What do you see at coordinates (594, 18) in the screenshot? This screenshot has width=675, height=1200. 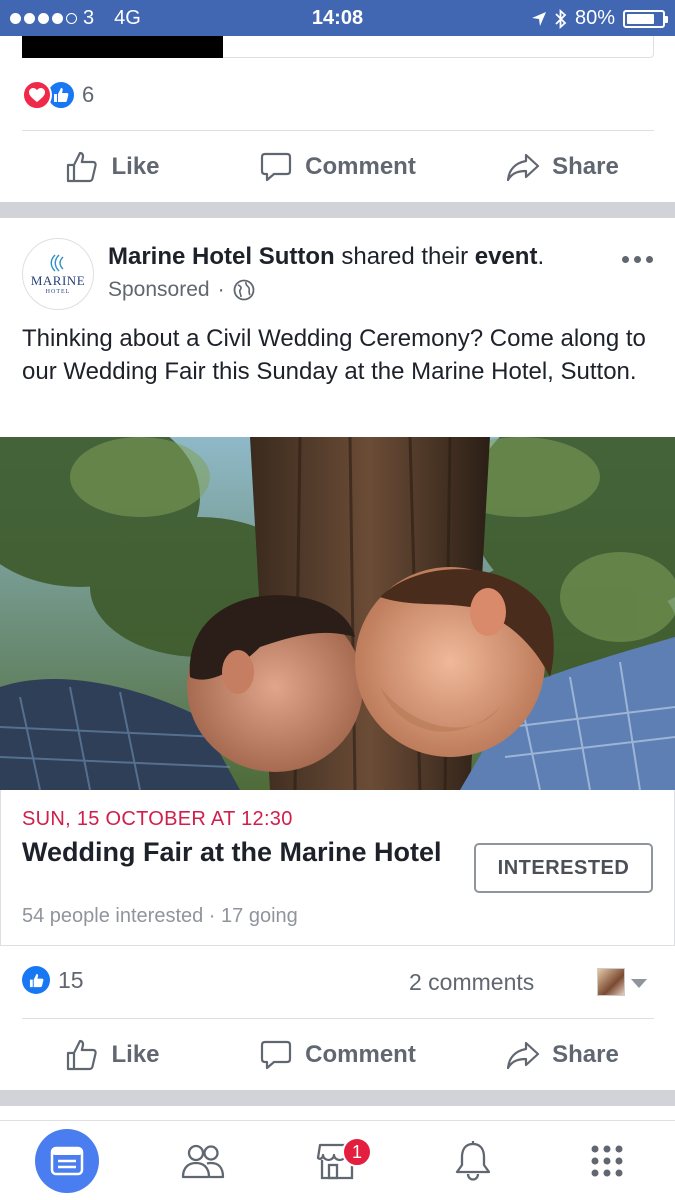 I see `battery-percent: 80%` at bounding box center [594, 18].